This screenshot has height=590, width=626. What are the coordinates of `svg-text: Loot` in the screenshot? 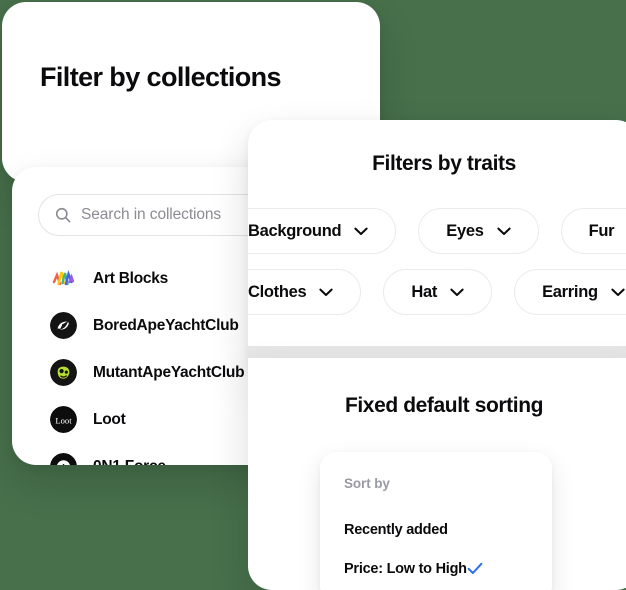 It's located at (63, 420).